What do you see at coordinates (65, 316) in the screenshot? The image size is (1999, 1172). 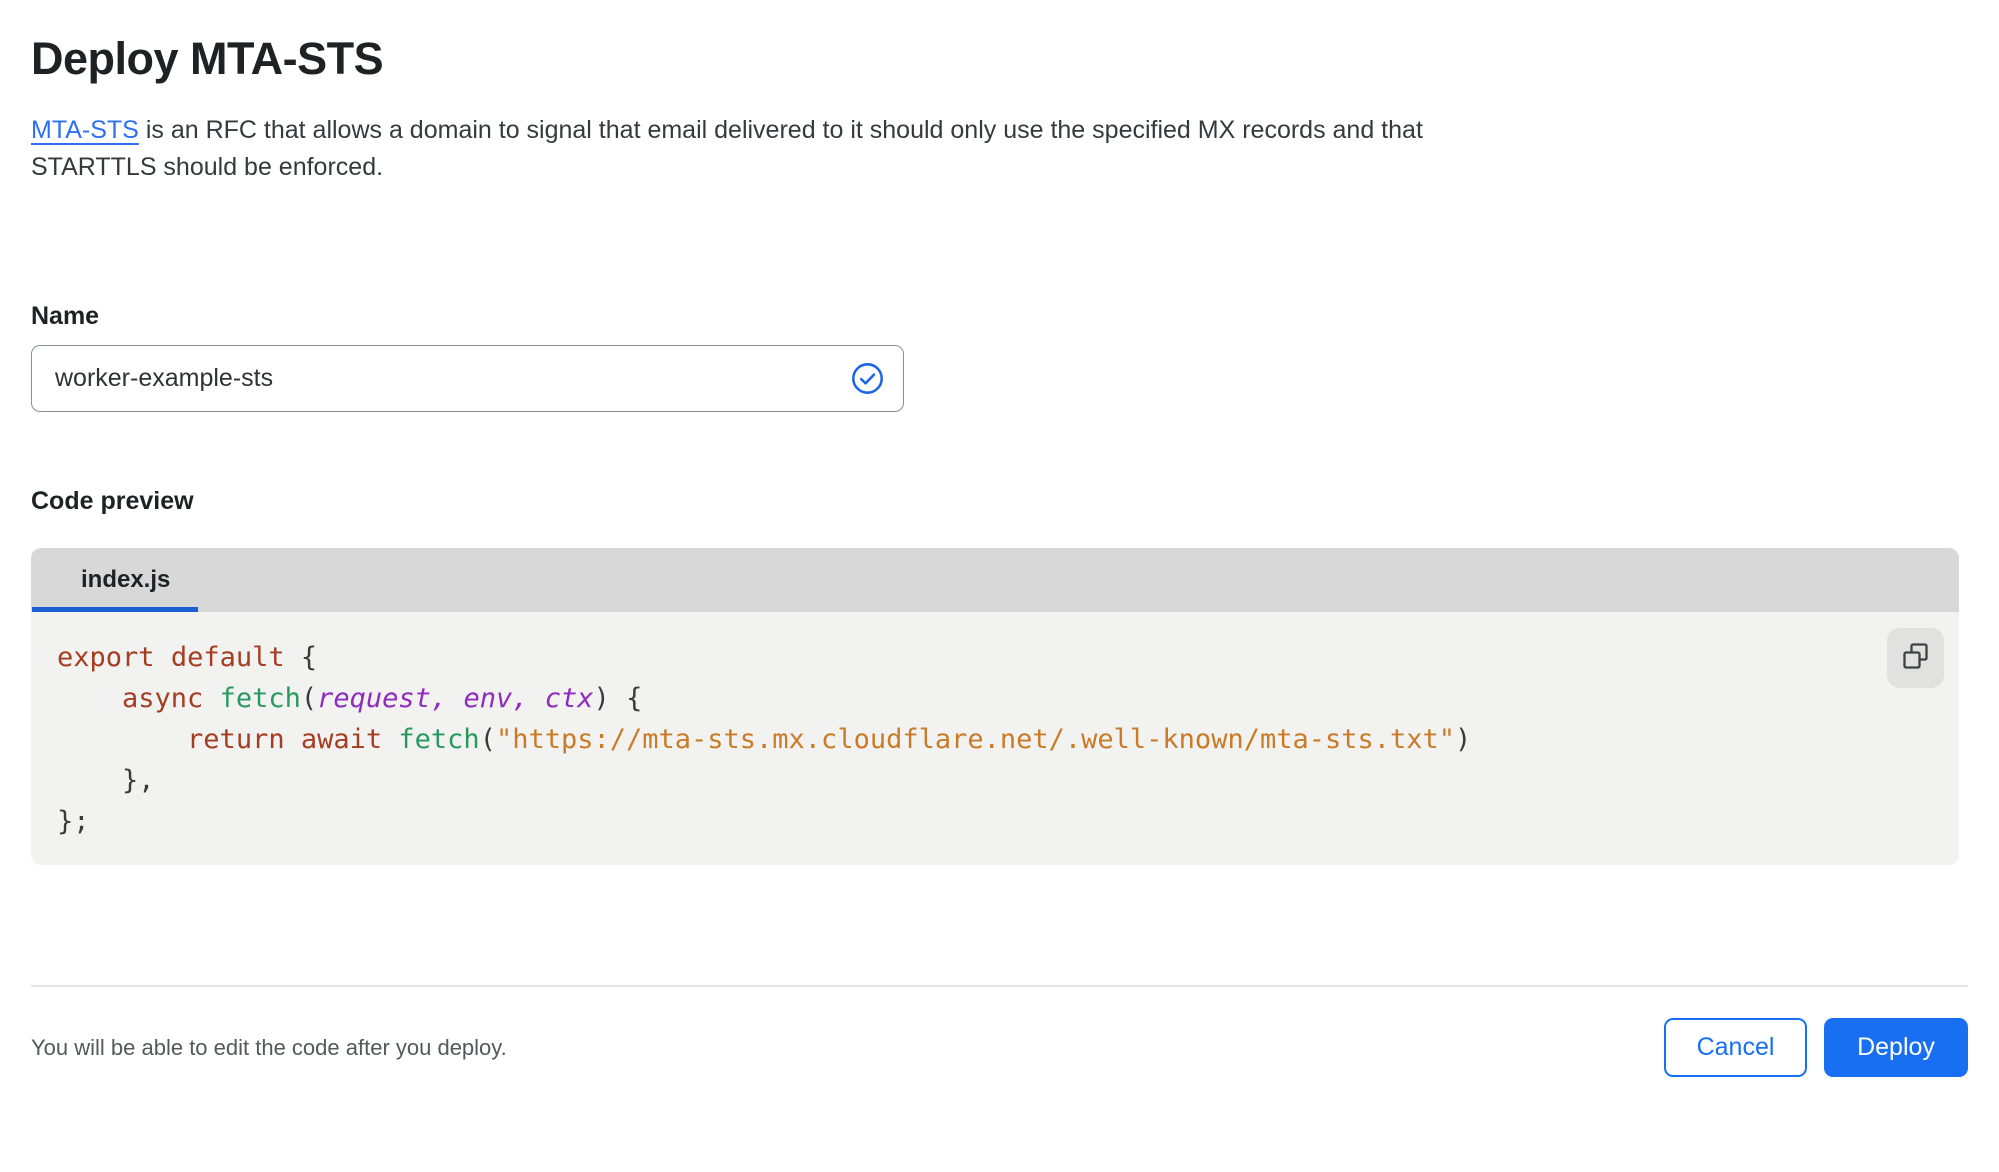 I see `name-label: Name` at bounding box center [65, 316].